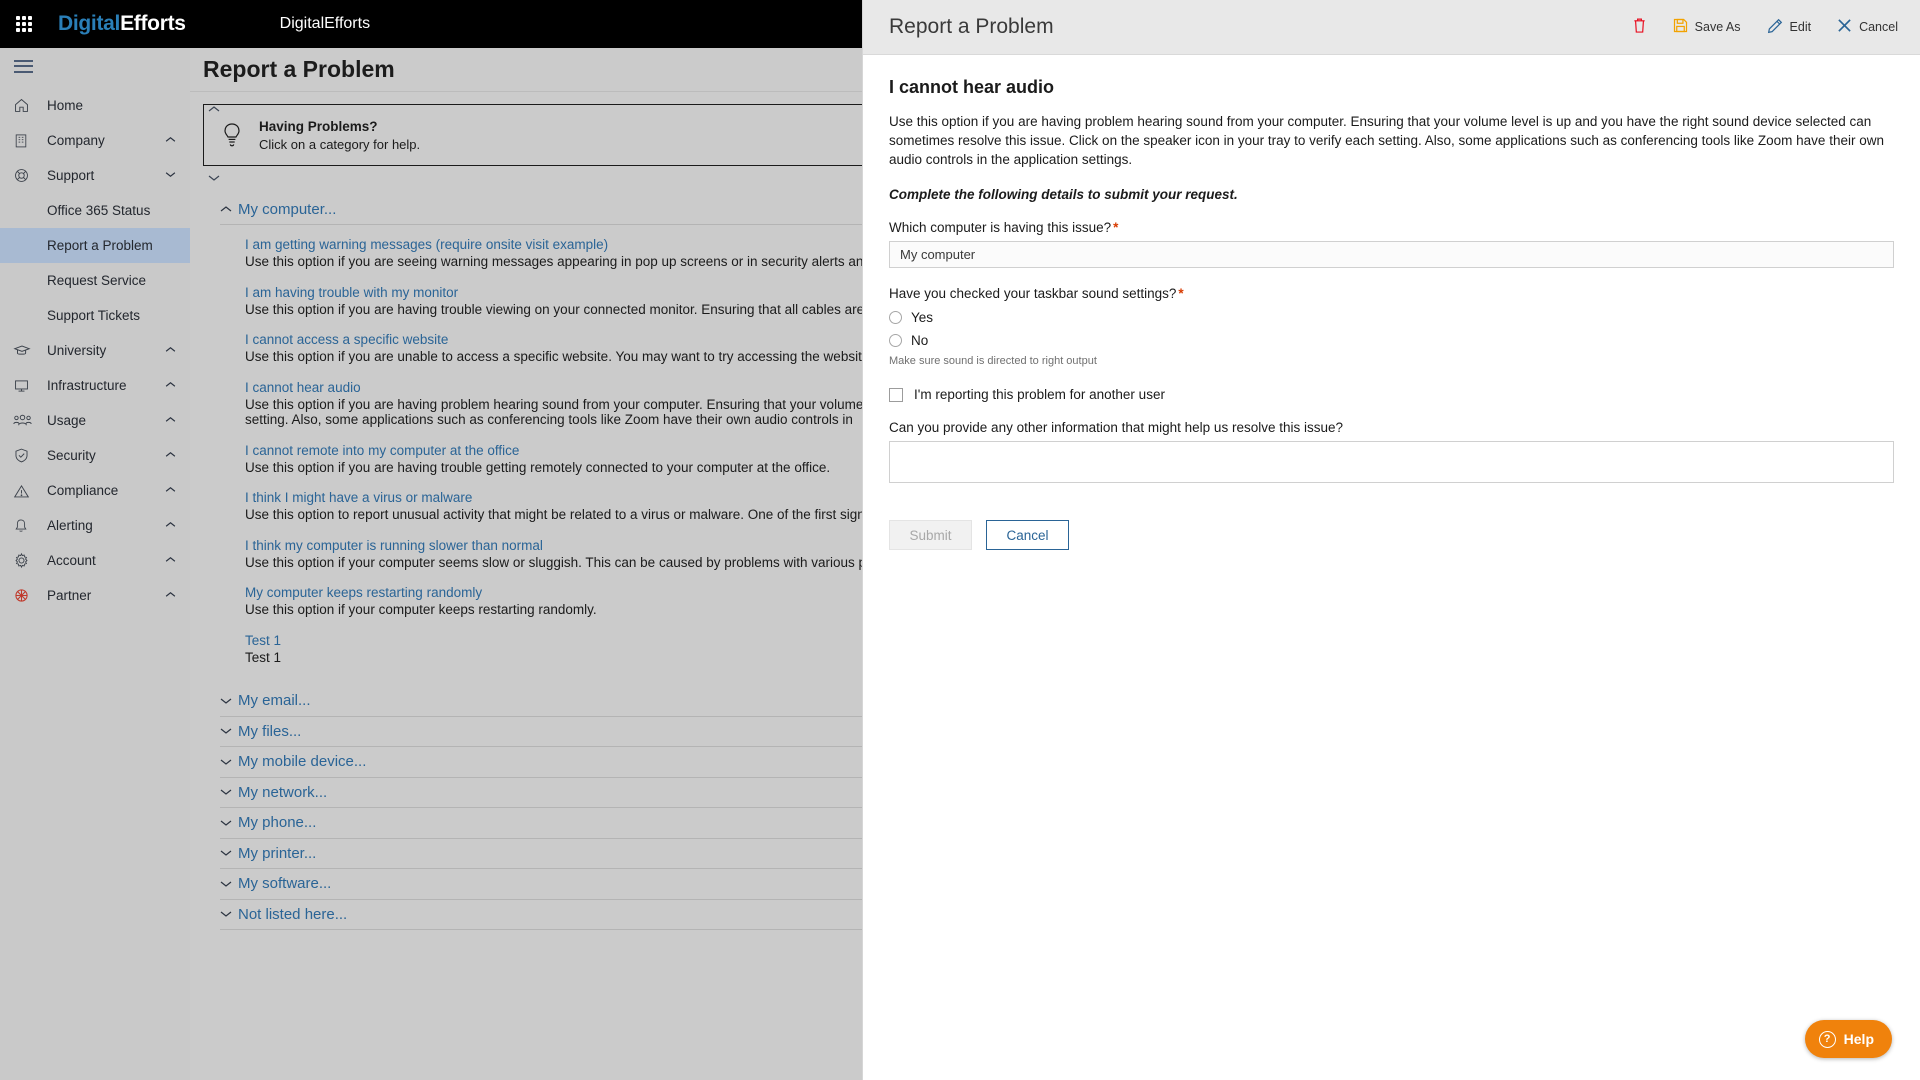 This screenshot has height=1080, width=1920. What do you see at coordinates (920, 340) in the screenshot?
I see `radio-no-label: No` at bounding box center [920, 340].